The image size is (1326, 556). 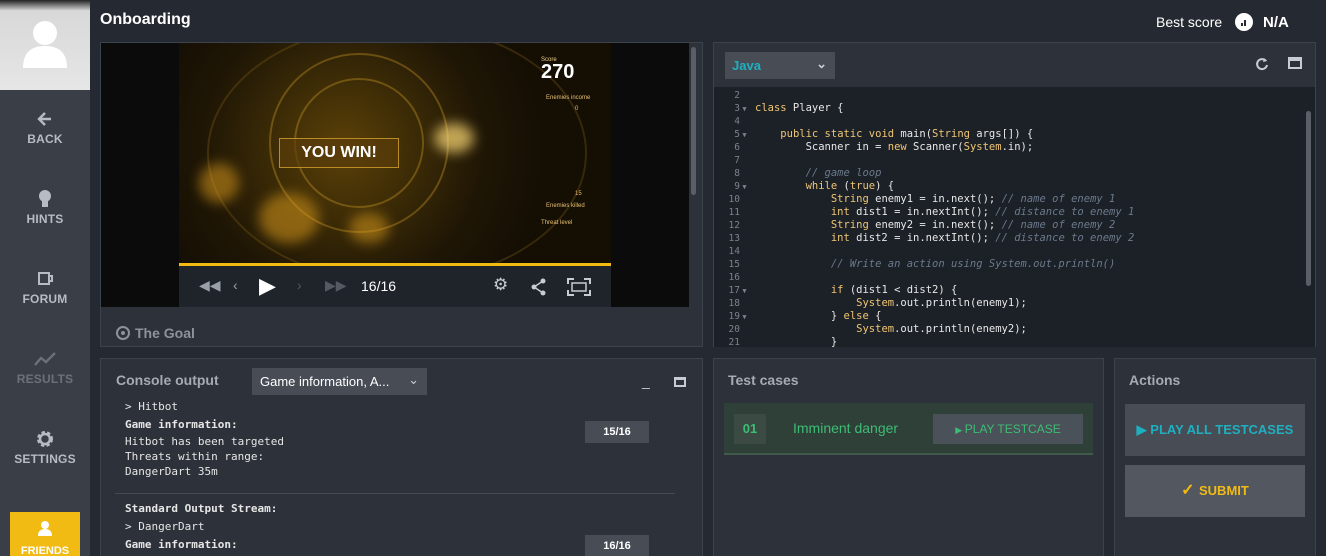 What do you see at coordinates (737, 160) in the screenshot?
I see `line-number: 7` at bounding box center [737, 160].